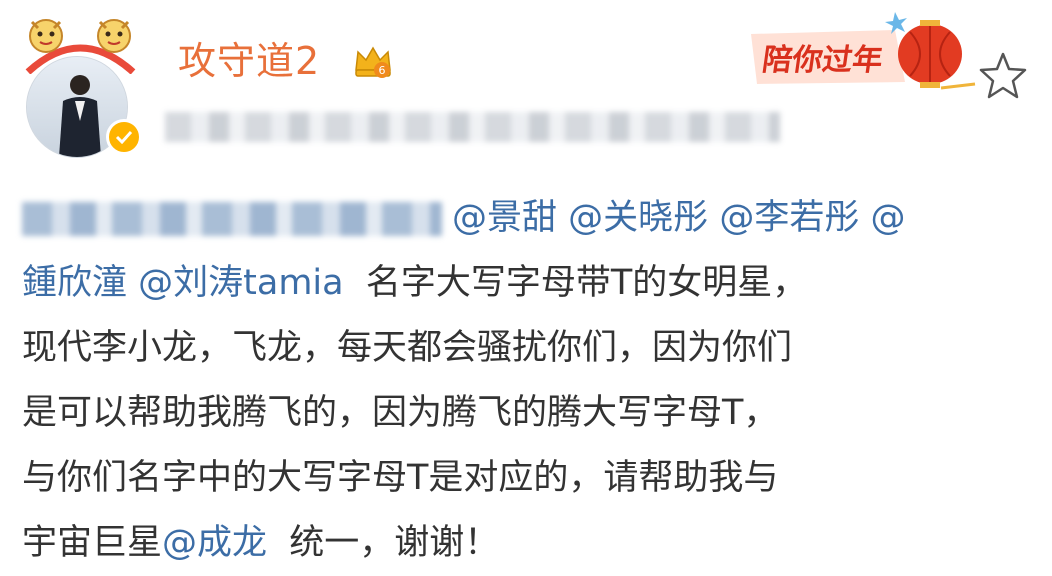 Image resolution: width=1052 pixels, height=576 pixels. What do you see at coordinates (789, 218) in the screenshot?
I see `mention-liruotong: @李若彤` at bounding box center [789, 218].